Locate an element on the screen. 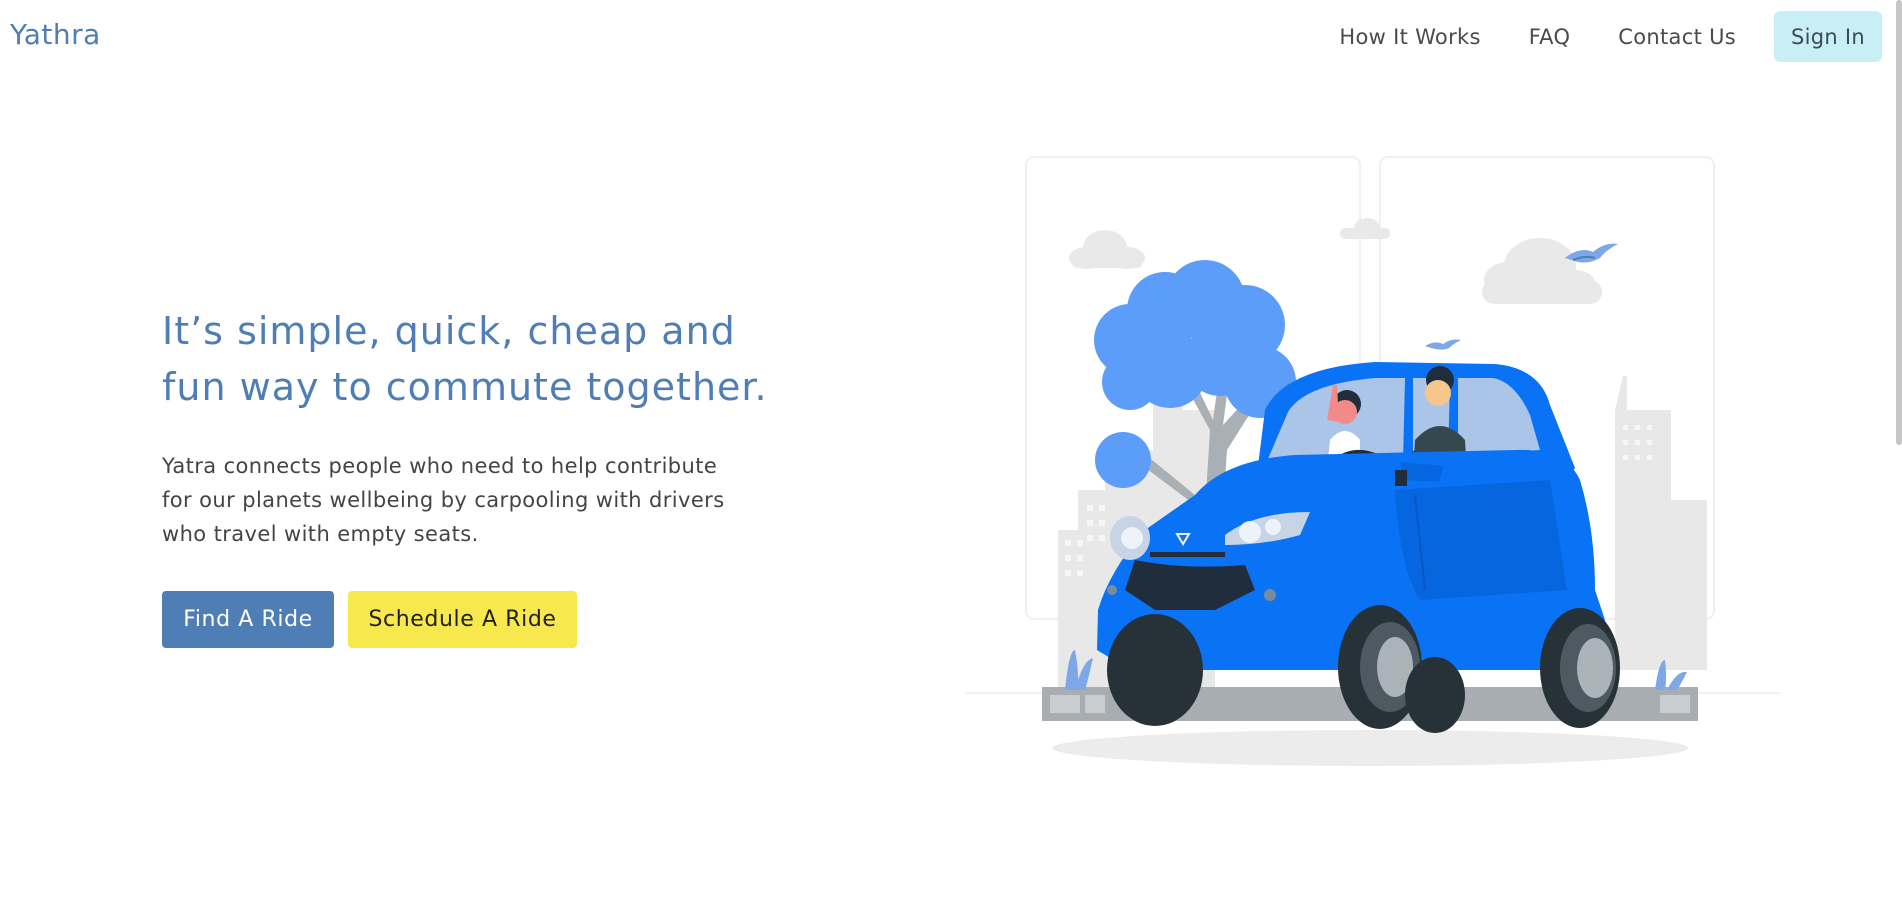 This screenshot has width=1902, height=899. nav-links: How It Works FAQ Contact Us Sign In is located at coordinates (1610, 36).